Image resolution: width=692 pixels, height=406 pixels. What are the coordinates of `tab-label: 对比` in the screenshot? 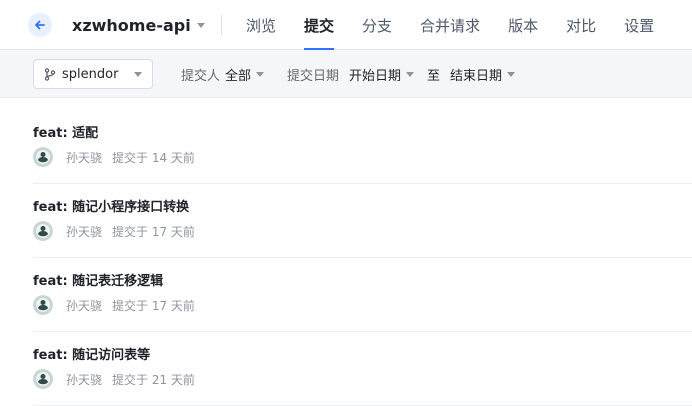 It's located at (581, 25).